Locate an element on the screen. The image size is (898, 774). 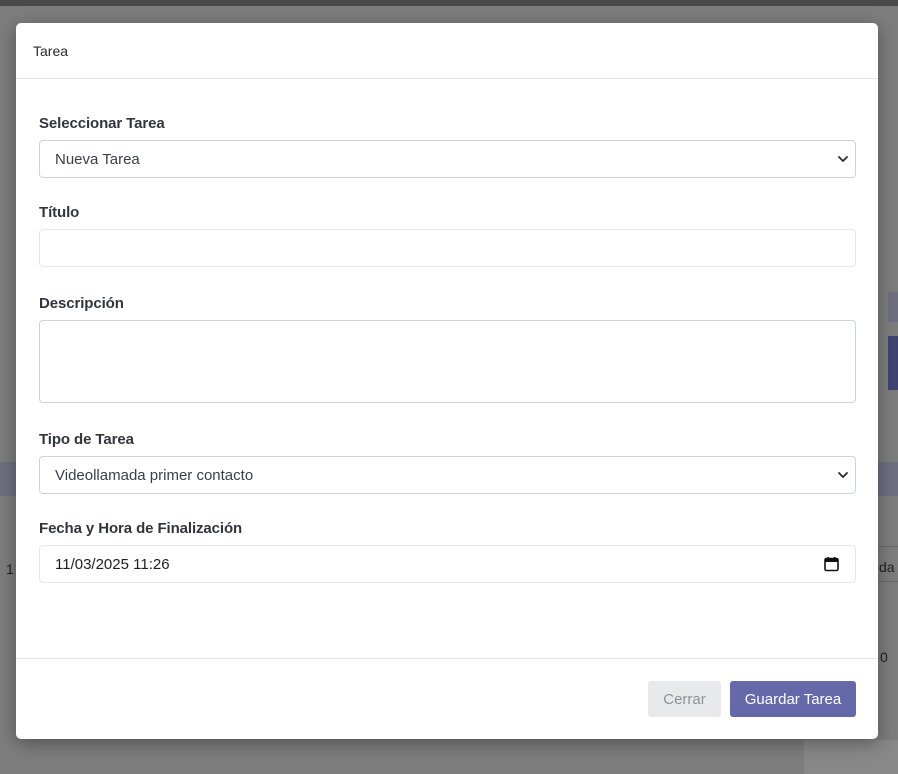
background-text: 1 is located at coordinates (10, 569).